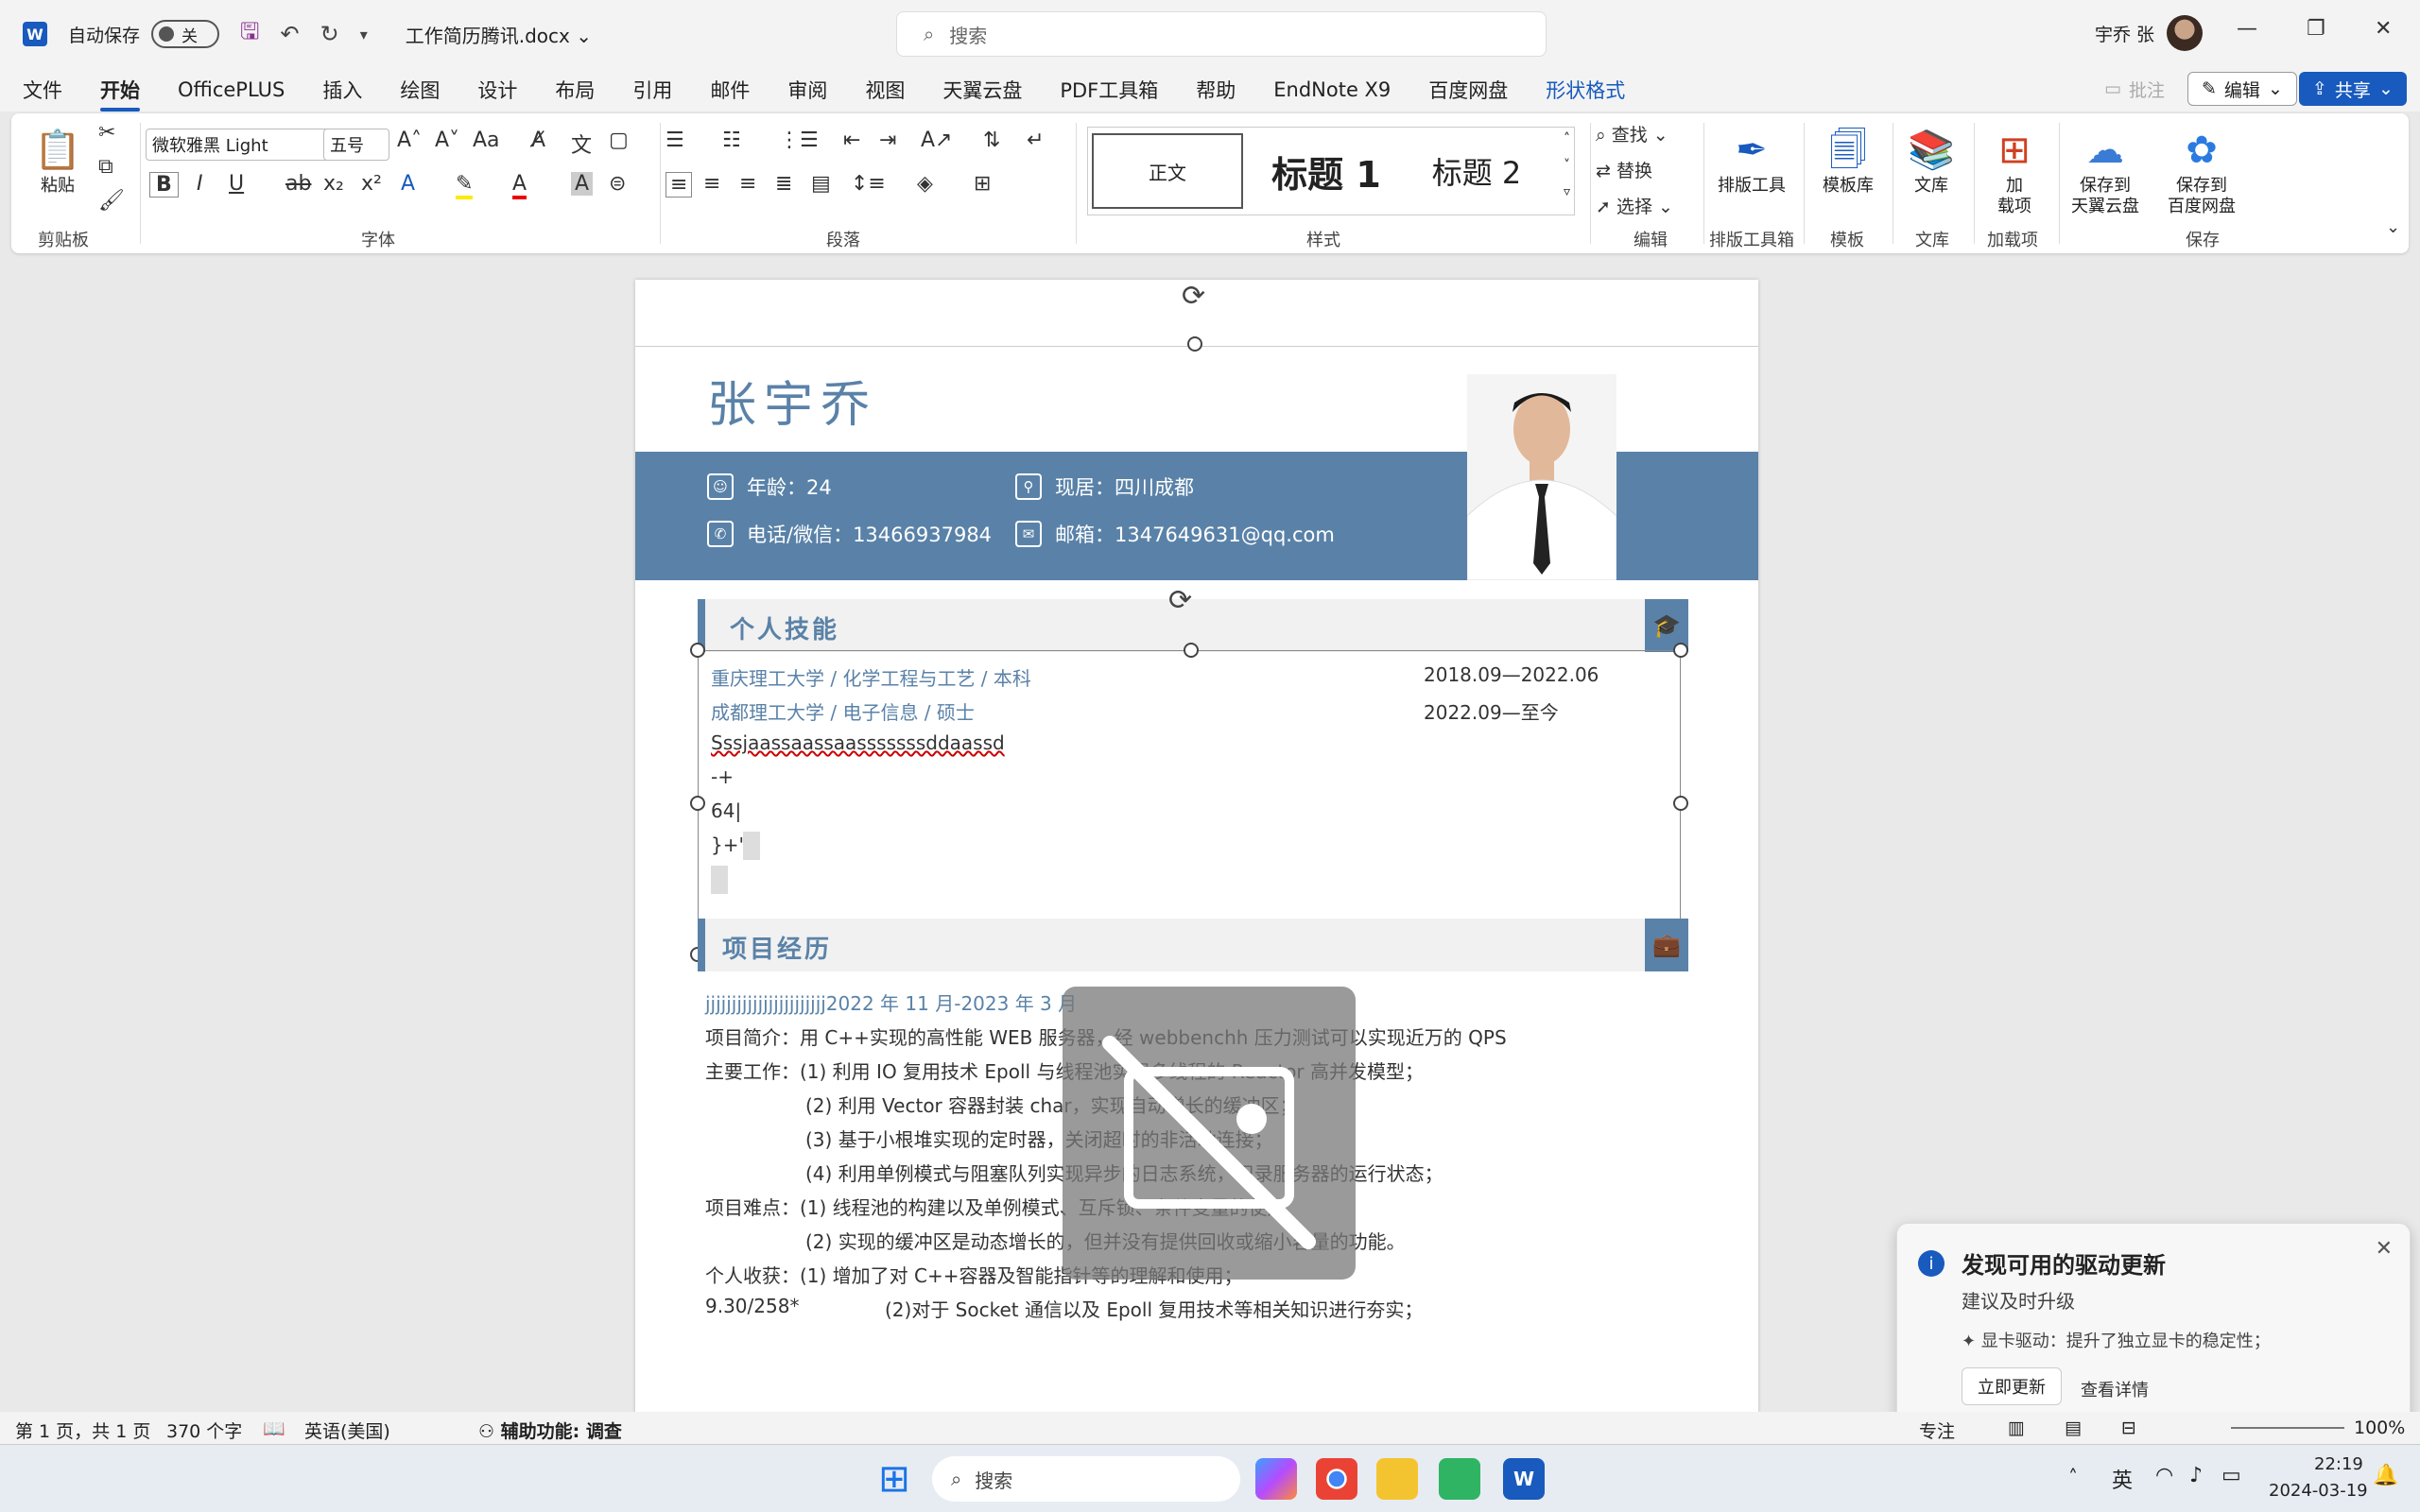 Image resolution: width=2420 pixels, height=1512 pixels. What do you see at coordinates (2073, 1428) in the screenshot?
I see `print-layout-icon: ▤` at bounding box center [2073, 1428].